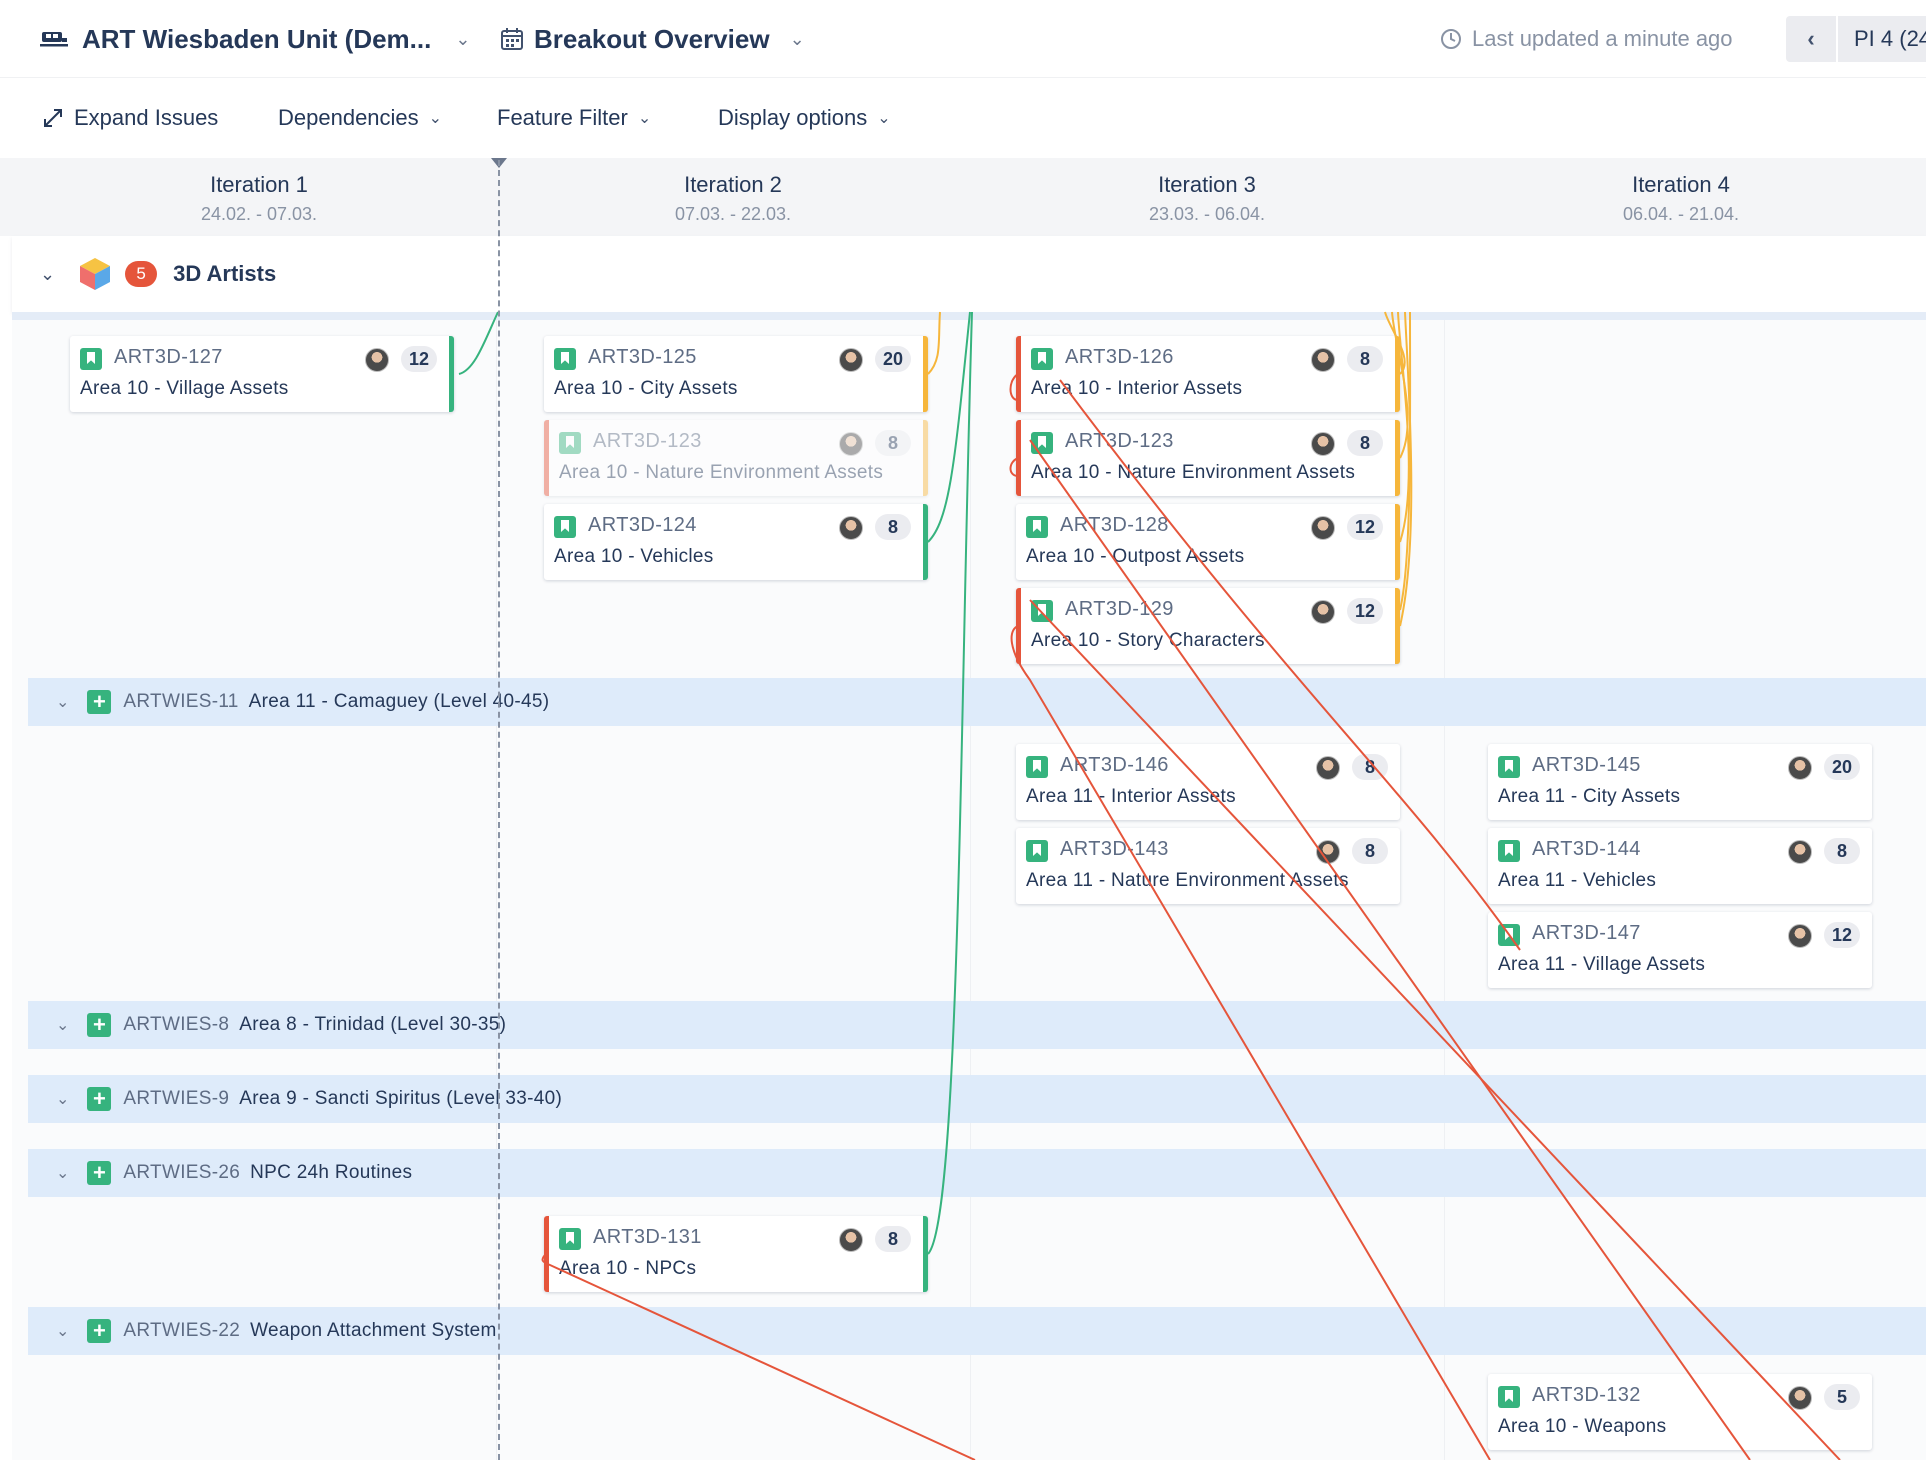  I want to click on team-name: 3D Artists, so click(225, 273).